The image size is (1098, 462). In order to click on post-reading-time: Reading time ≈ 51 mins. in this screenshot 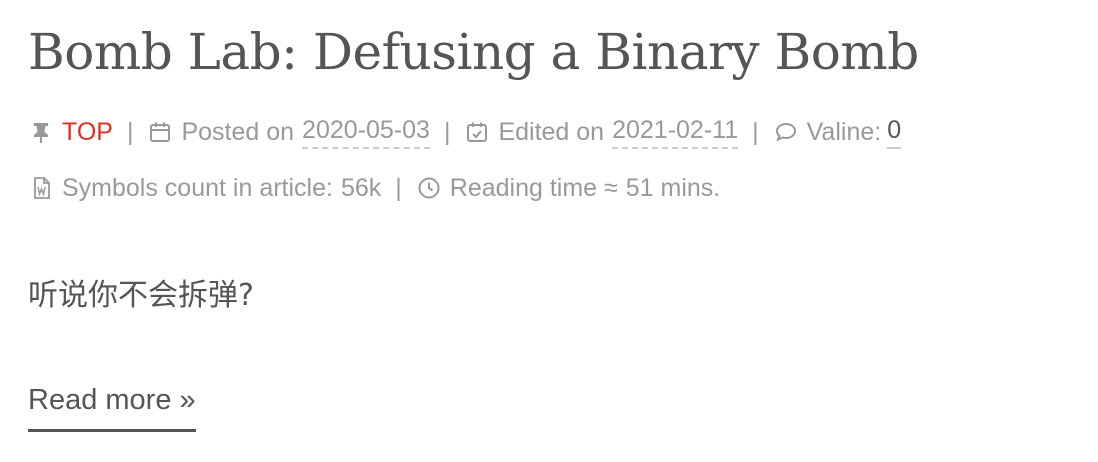, I will do `click(568, 188)`.